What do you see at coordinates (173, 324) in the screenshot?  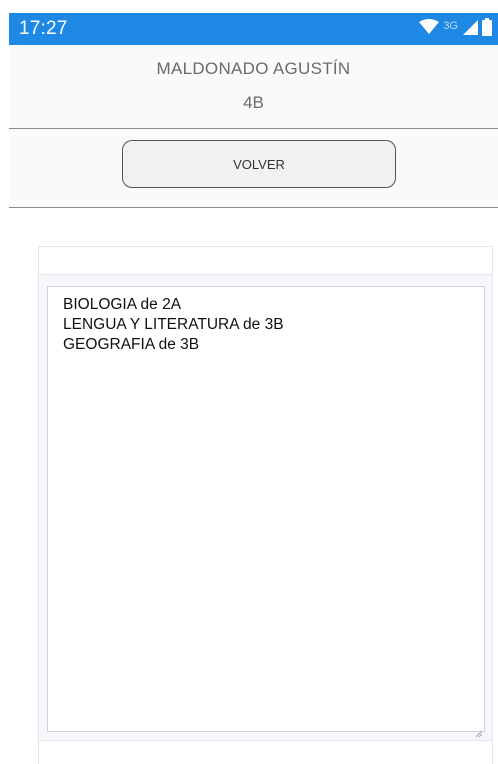 I see `subject-line: LENGUA Y LITERATURA de 3B` at bounding box center [173, 324].